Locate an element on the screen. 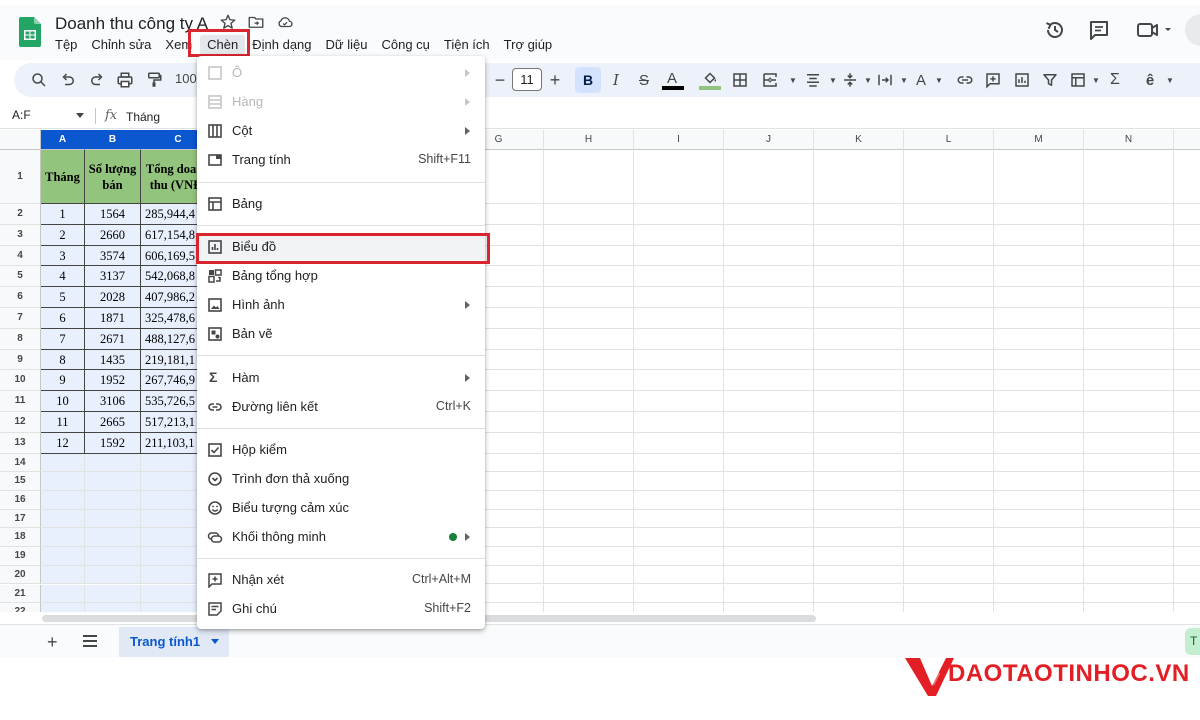  horizontal-align-icon is located at coordinates (813, 80).